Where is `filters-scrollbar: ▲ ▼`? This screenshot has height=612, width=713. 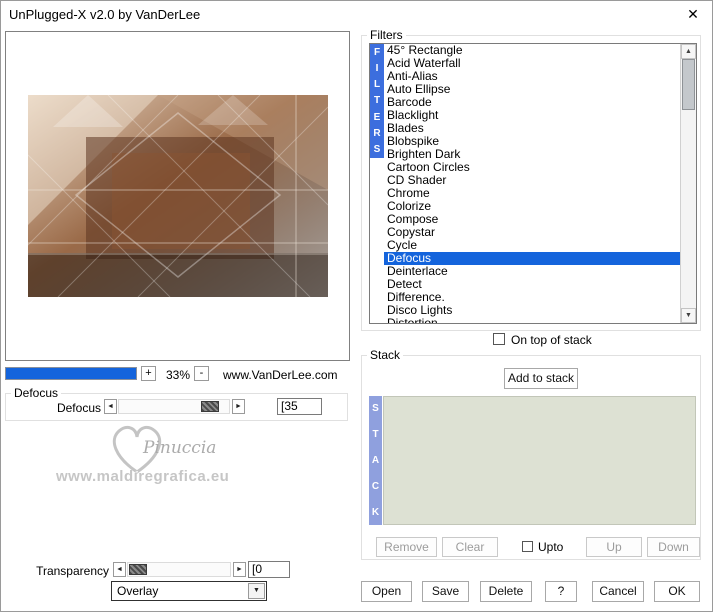
filters-scrollbar: ▲ ▼ is located at coordinates (688, 183).